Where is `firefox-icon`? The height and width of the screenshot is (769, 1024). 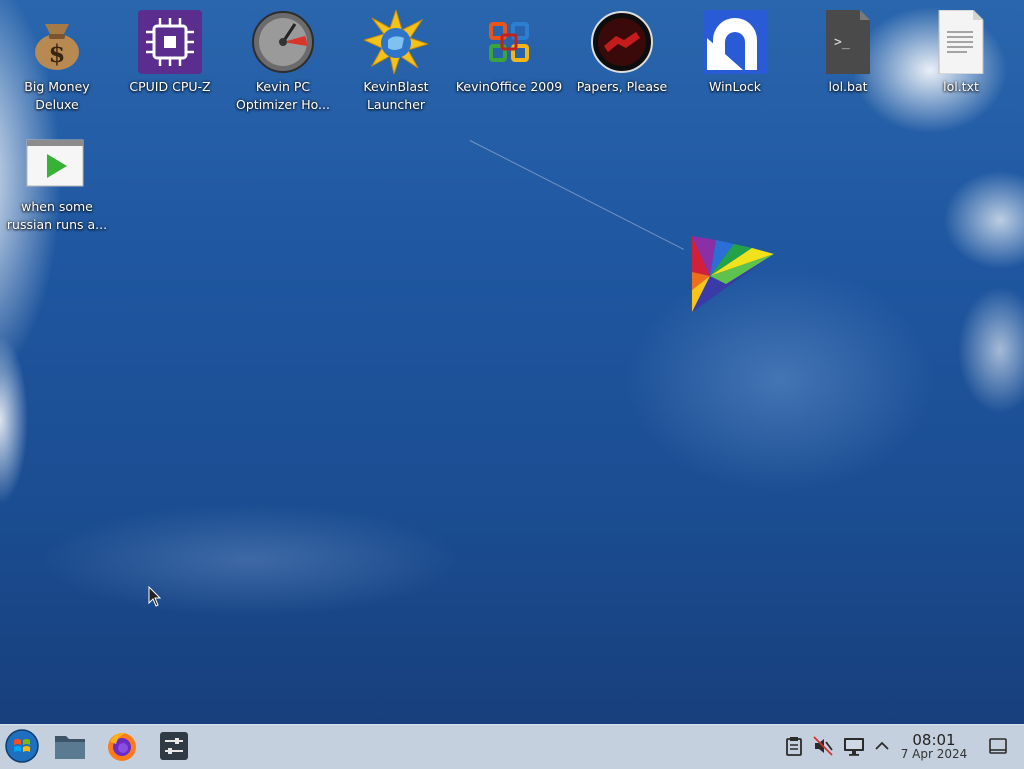
firefox-icon is located at coordinates (122, 746).